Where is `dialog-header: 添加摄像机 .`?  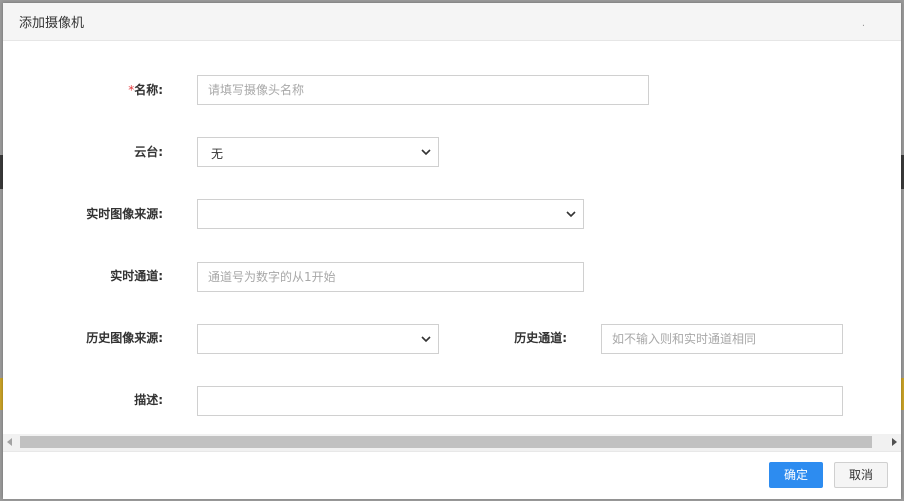 dialog-header: 添加摄像机 . is located at coordinates (452, 22).